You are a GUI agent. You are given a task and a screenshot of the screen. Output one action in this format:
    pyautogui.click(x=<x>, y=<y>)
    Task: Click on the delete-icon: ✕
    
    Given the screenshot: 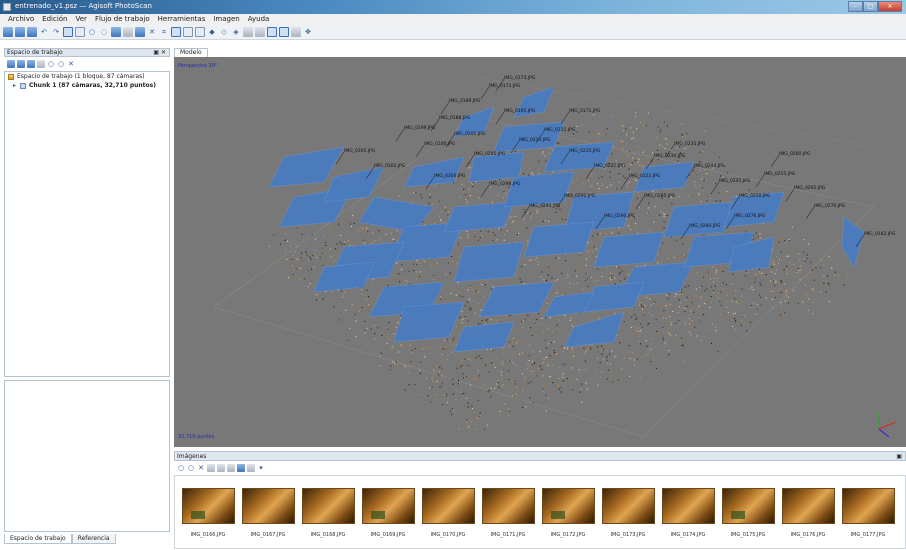 What is the action you would take?
    pyautogui.click(x=152, y=32)
    